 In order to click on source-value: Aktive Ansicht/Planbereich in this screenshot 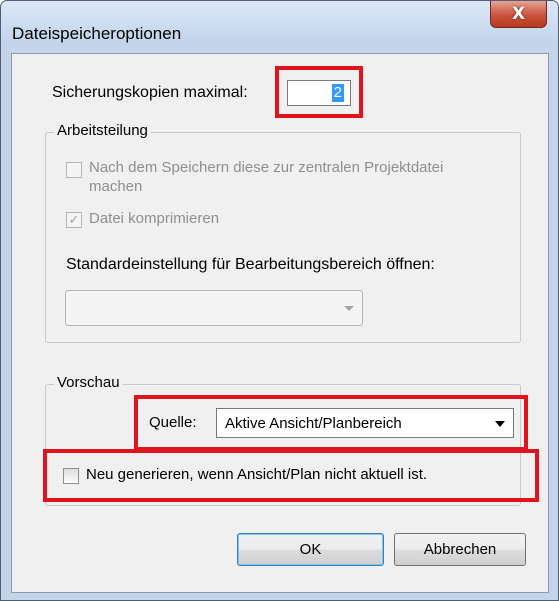, I will do `click(313, 423)`.